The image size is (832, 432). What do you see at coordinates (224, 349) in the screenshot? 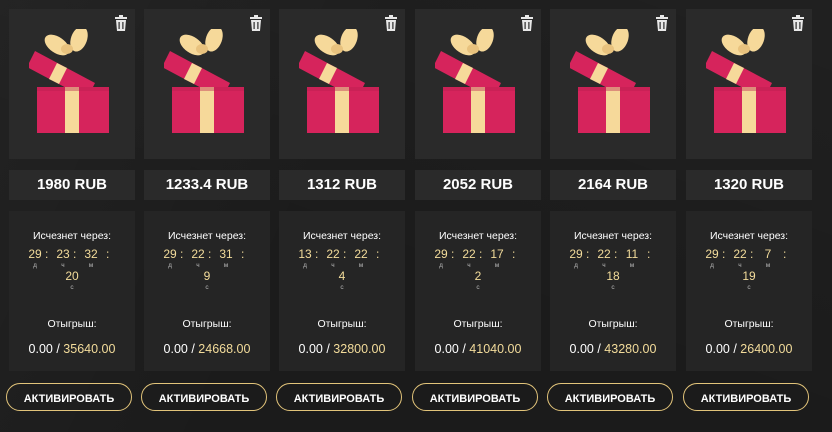
I see `winnings-total: 24668.00` at bounding box center [224, 349].